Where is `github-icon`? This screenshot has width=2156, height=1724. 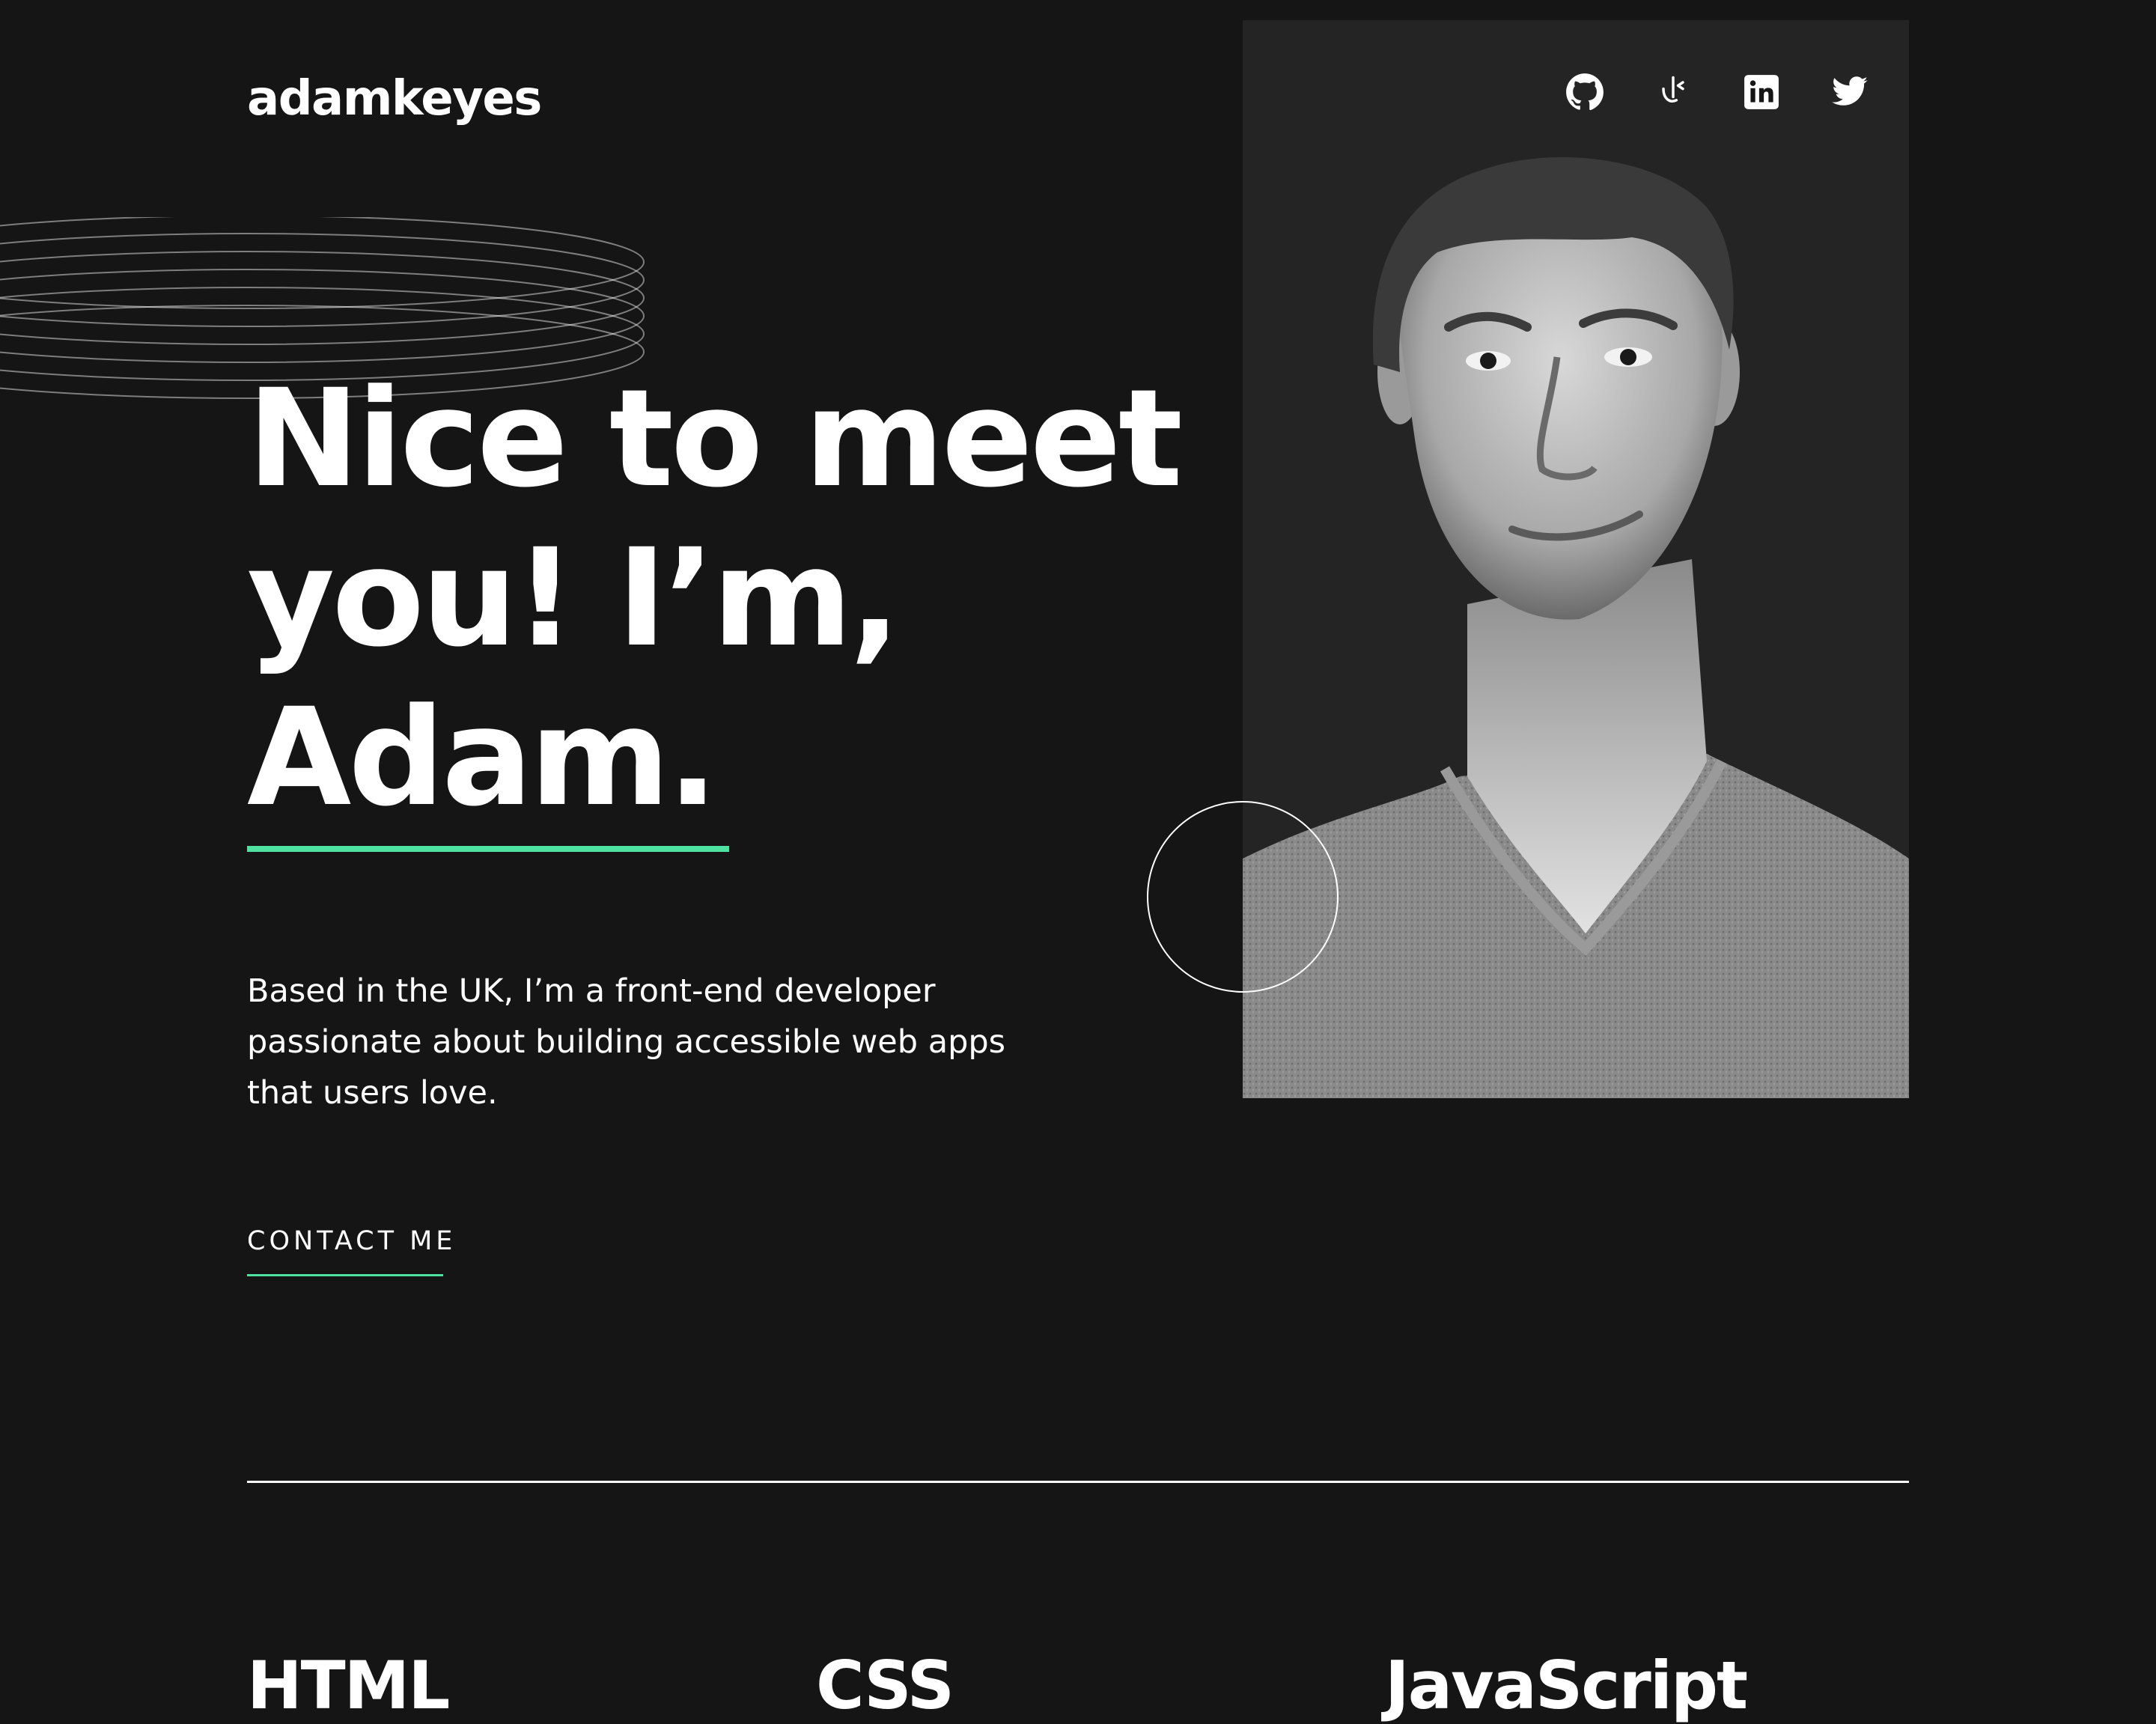 github-icon is located at coordinates (1585, 92).